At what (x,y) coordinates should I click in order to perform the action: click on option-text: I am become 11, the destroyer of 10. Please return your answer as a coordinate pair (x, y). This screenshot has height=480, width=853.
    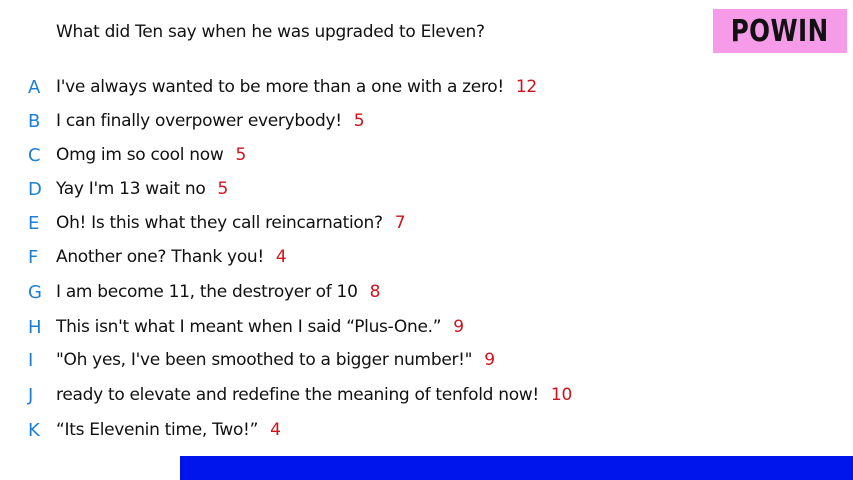
    Looking at the image, I should click on (207, 292).